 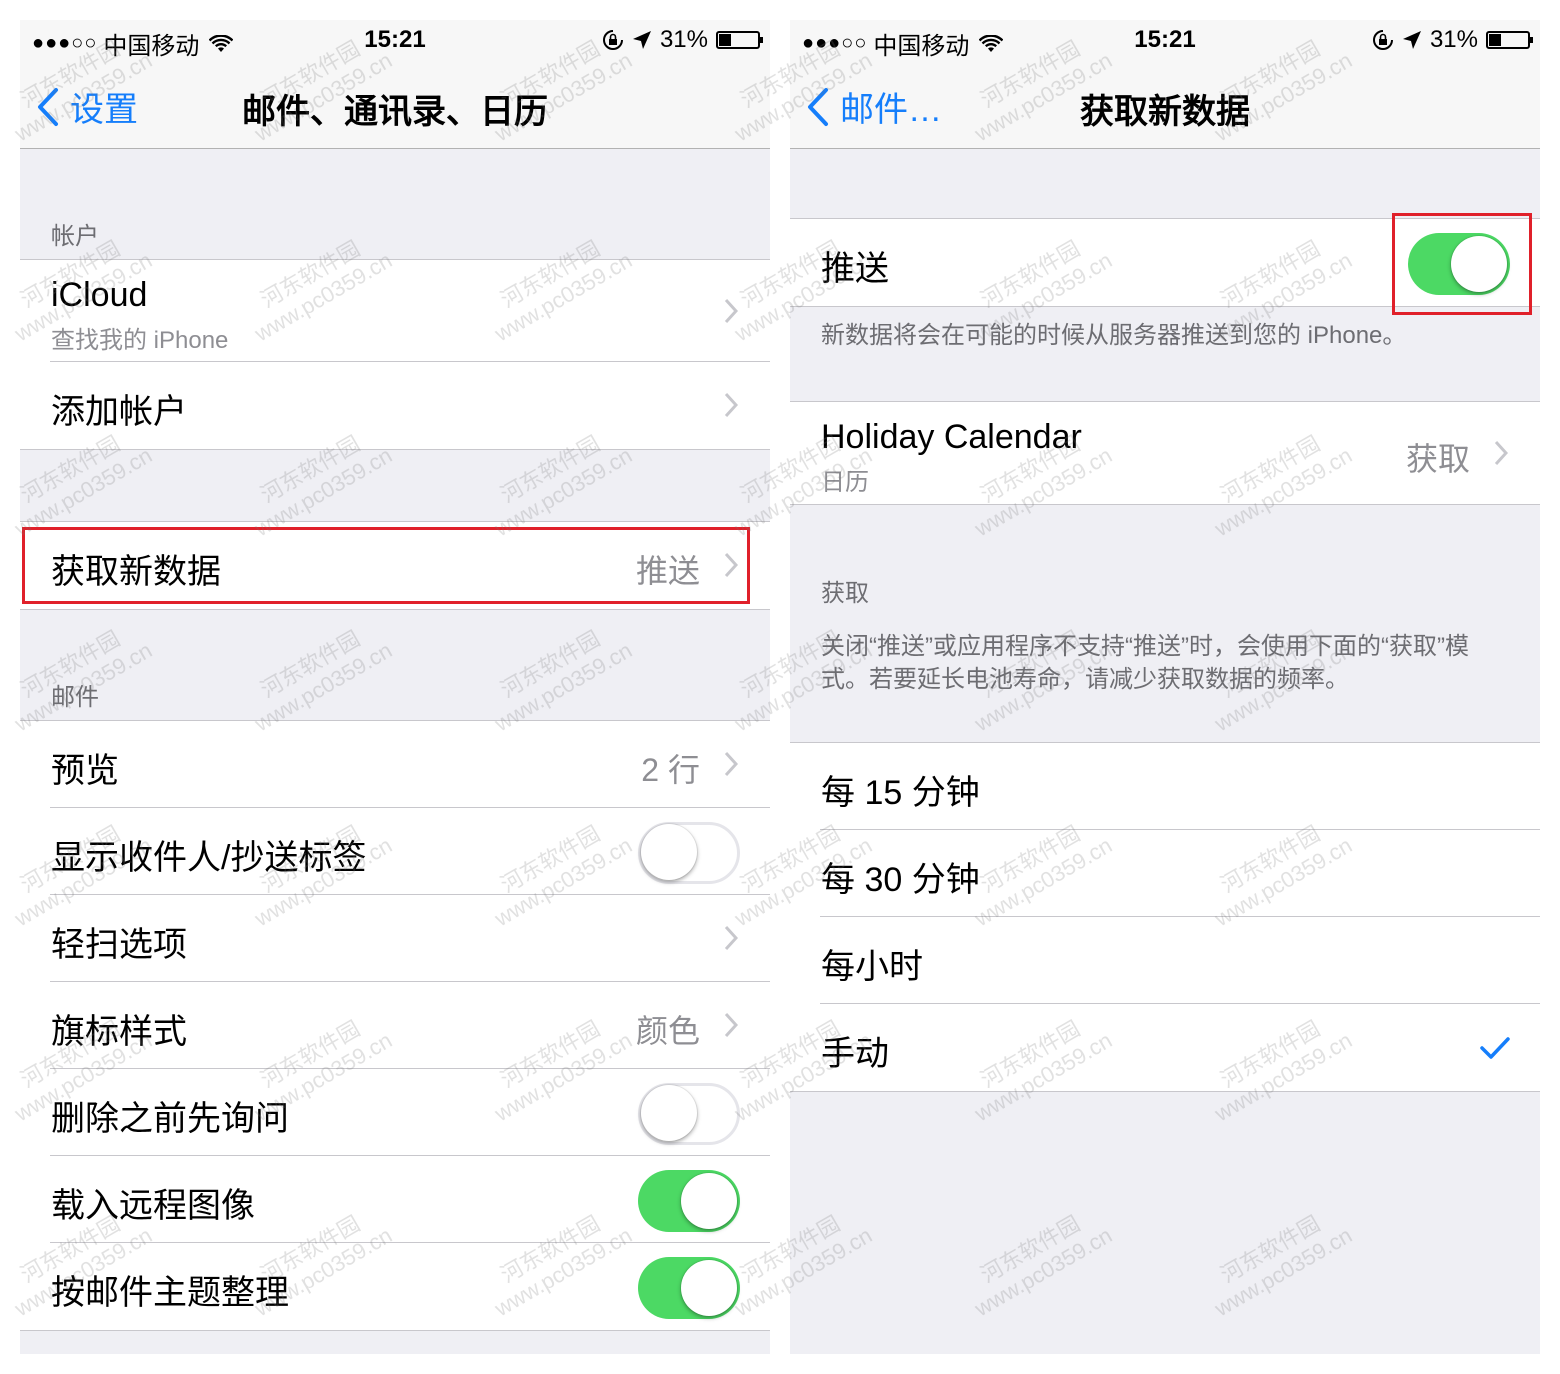 What do you see at coordinates (395, 311) in the screenshot?
I see `icloud-account-row: iCloud 查找我的 iPhone` at bounding box center [395, 311].